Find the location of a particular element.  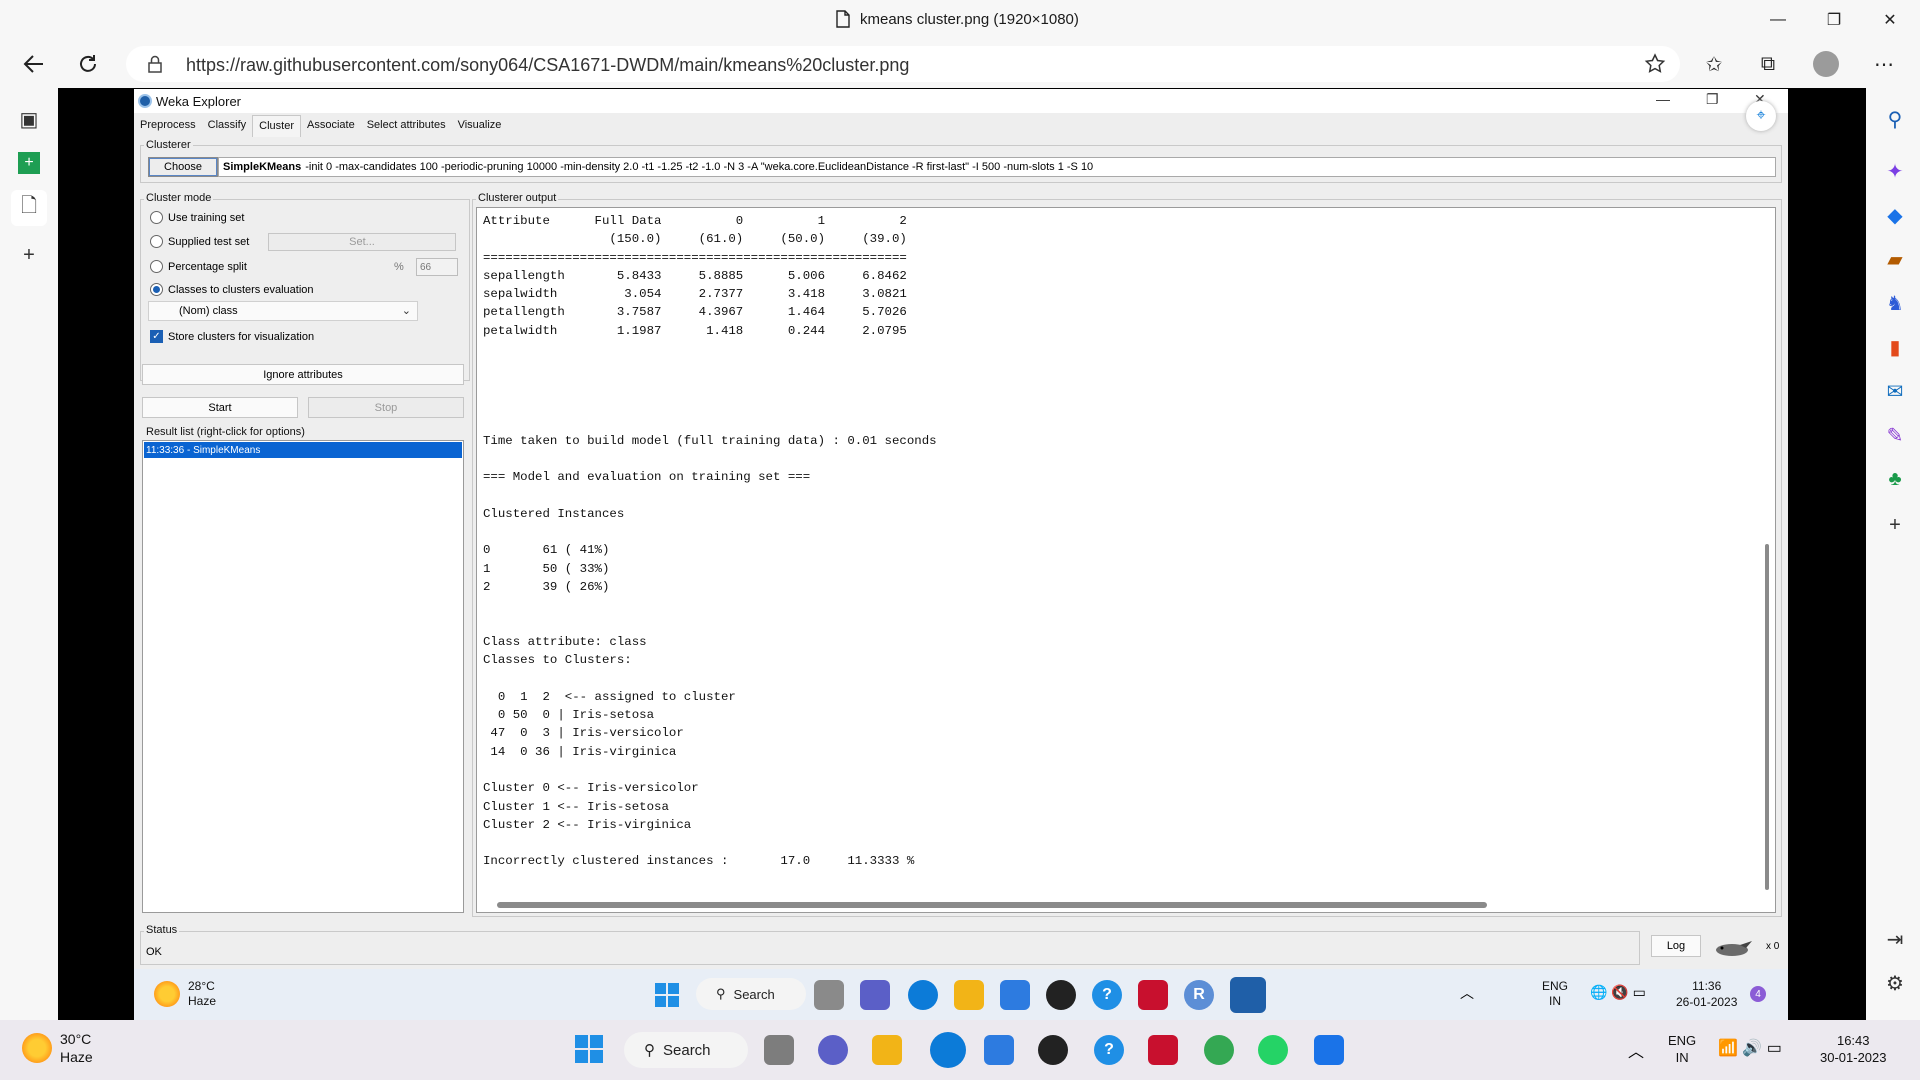

tree-icon: ♣ is located at coordinates (1895, 479).